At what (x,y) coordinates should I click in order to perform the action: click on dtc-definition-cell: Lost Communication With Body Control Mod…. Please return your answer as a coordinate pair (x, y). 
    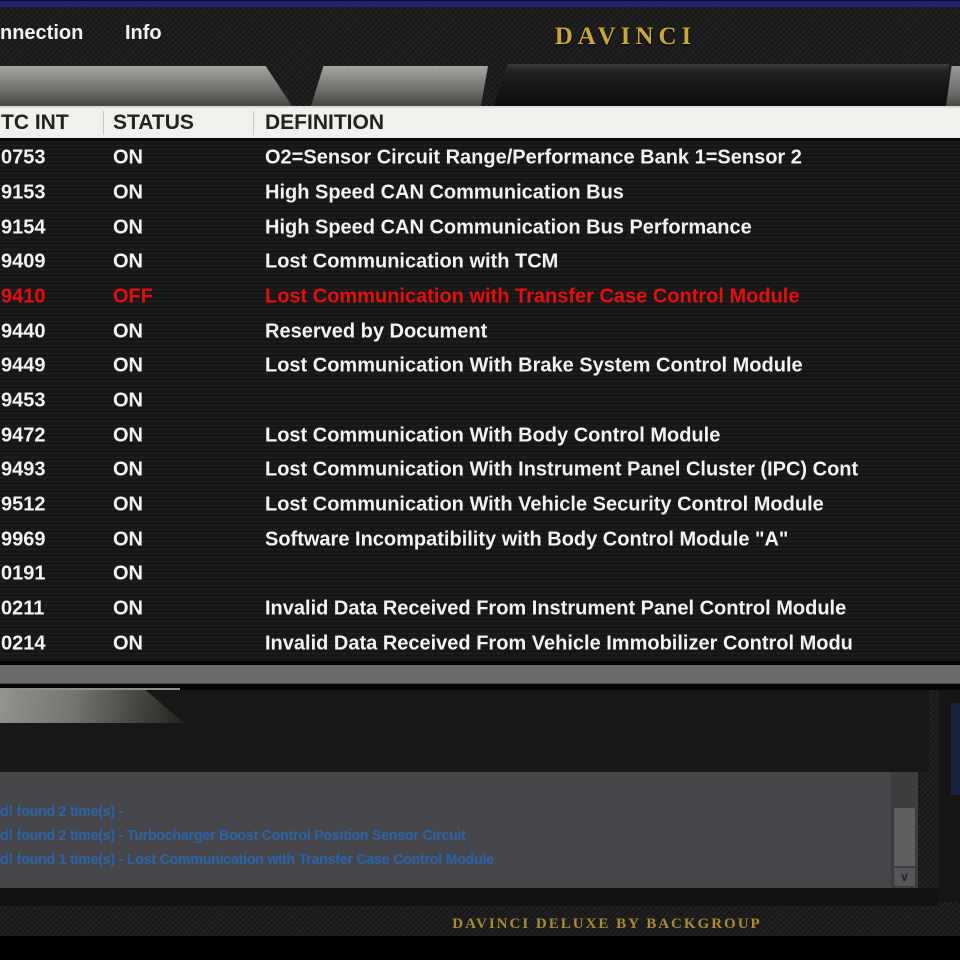
    Looking at the image, I should click on (493, 435).